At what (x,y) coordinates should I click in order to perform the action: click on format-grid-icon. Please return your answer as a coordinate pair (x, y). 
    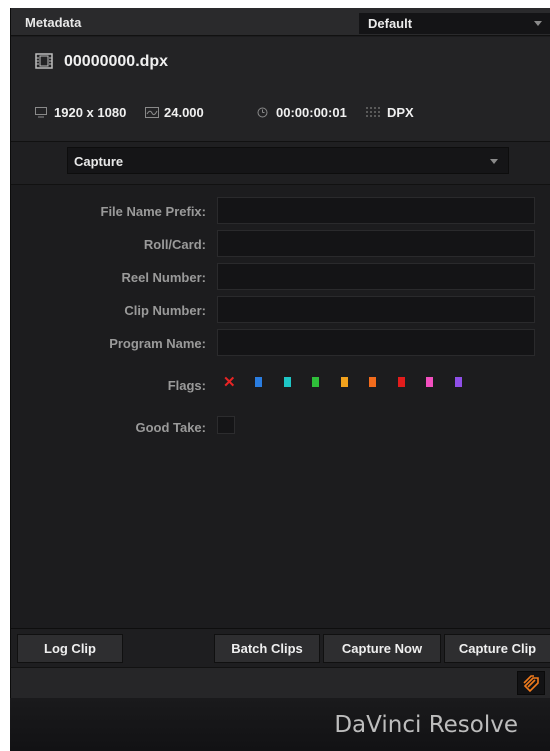
    Looking at the image, I should click on (373, 112).